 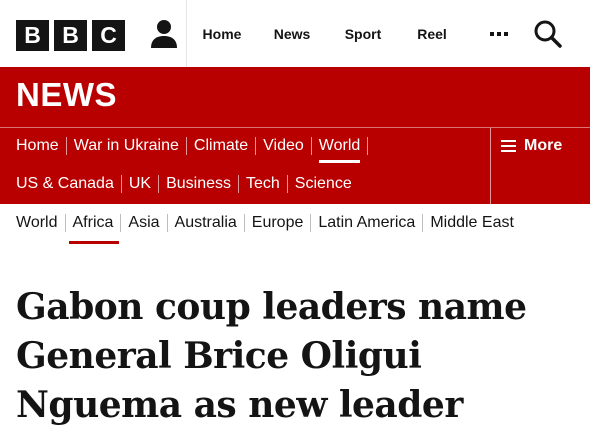 What do you see at coordinates (239, 405) in the screenshot?
I see `headline-line: Nguema as new leader` at bounding box center [239, 405].